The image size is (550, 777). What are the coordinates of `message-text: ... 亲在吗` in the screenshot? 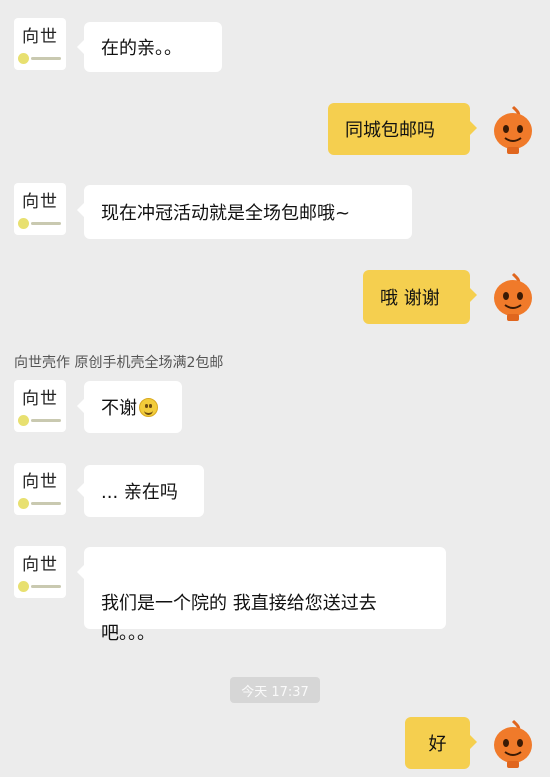 It's located at (139, 492).